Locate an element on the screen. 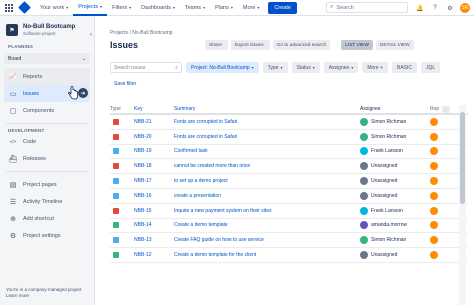 The image size is (474, 305). issue-key-link: NBB-17 is located at coordinates (154, 181).